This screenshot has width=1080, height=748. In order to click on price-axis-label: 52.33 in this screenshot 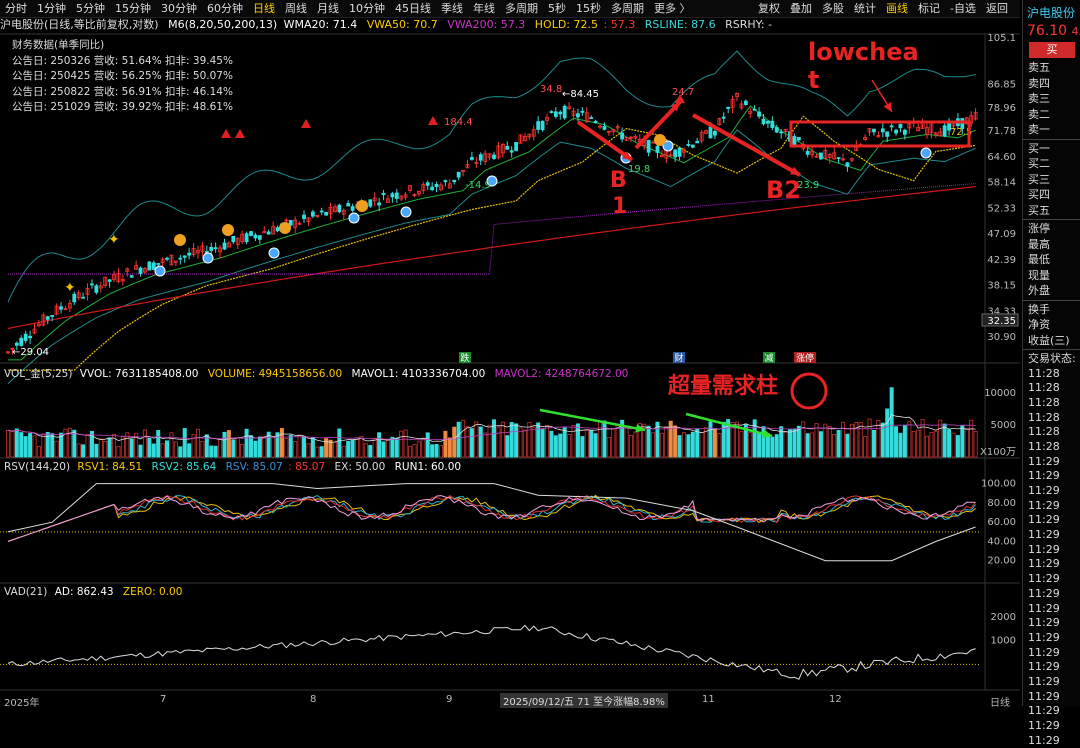, I will do `click(1001, 208)`.